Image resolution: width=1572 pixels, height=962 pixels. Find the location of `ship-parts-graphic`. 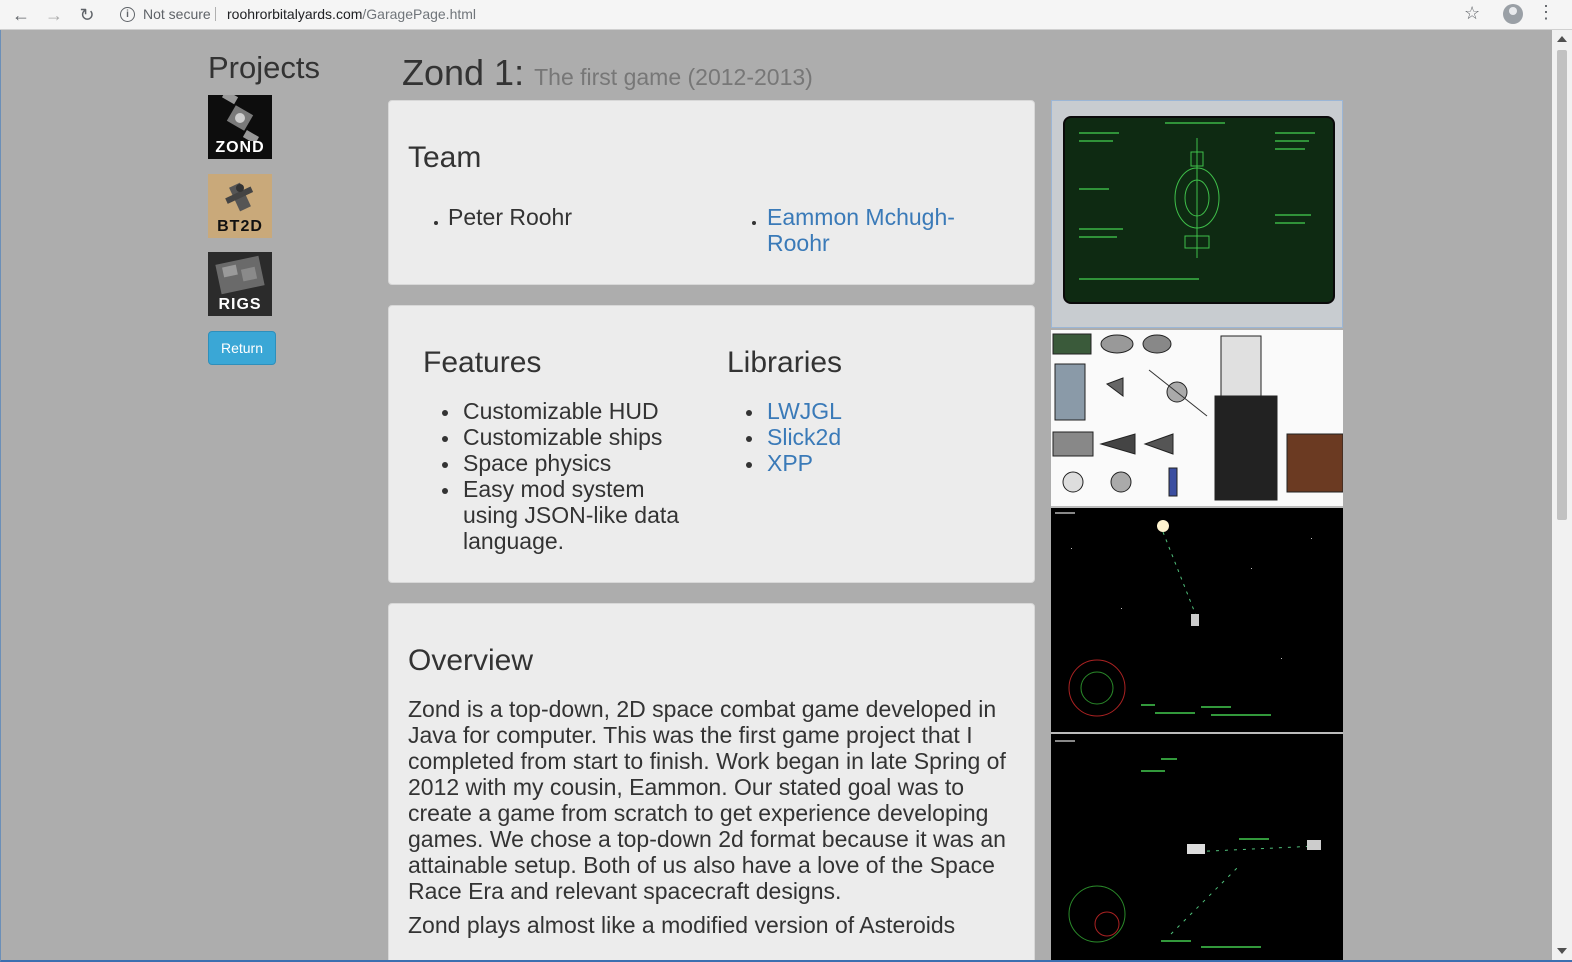

ship-parts-graphic is located at coordinates (1197, 417).